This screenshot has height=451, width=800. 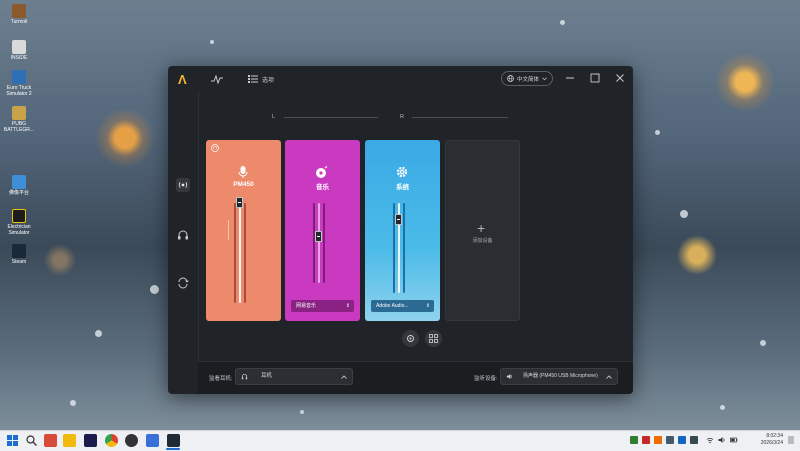 What do you see at coordinates (243, 184) in the screenshot?
I see `device-name: PM450` at bounding box center [243, 184].